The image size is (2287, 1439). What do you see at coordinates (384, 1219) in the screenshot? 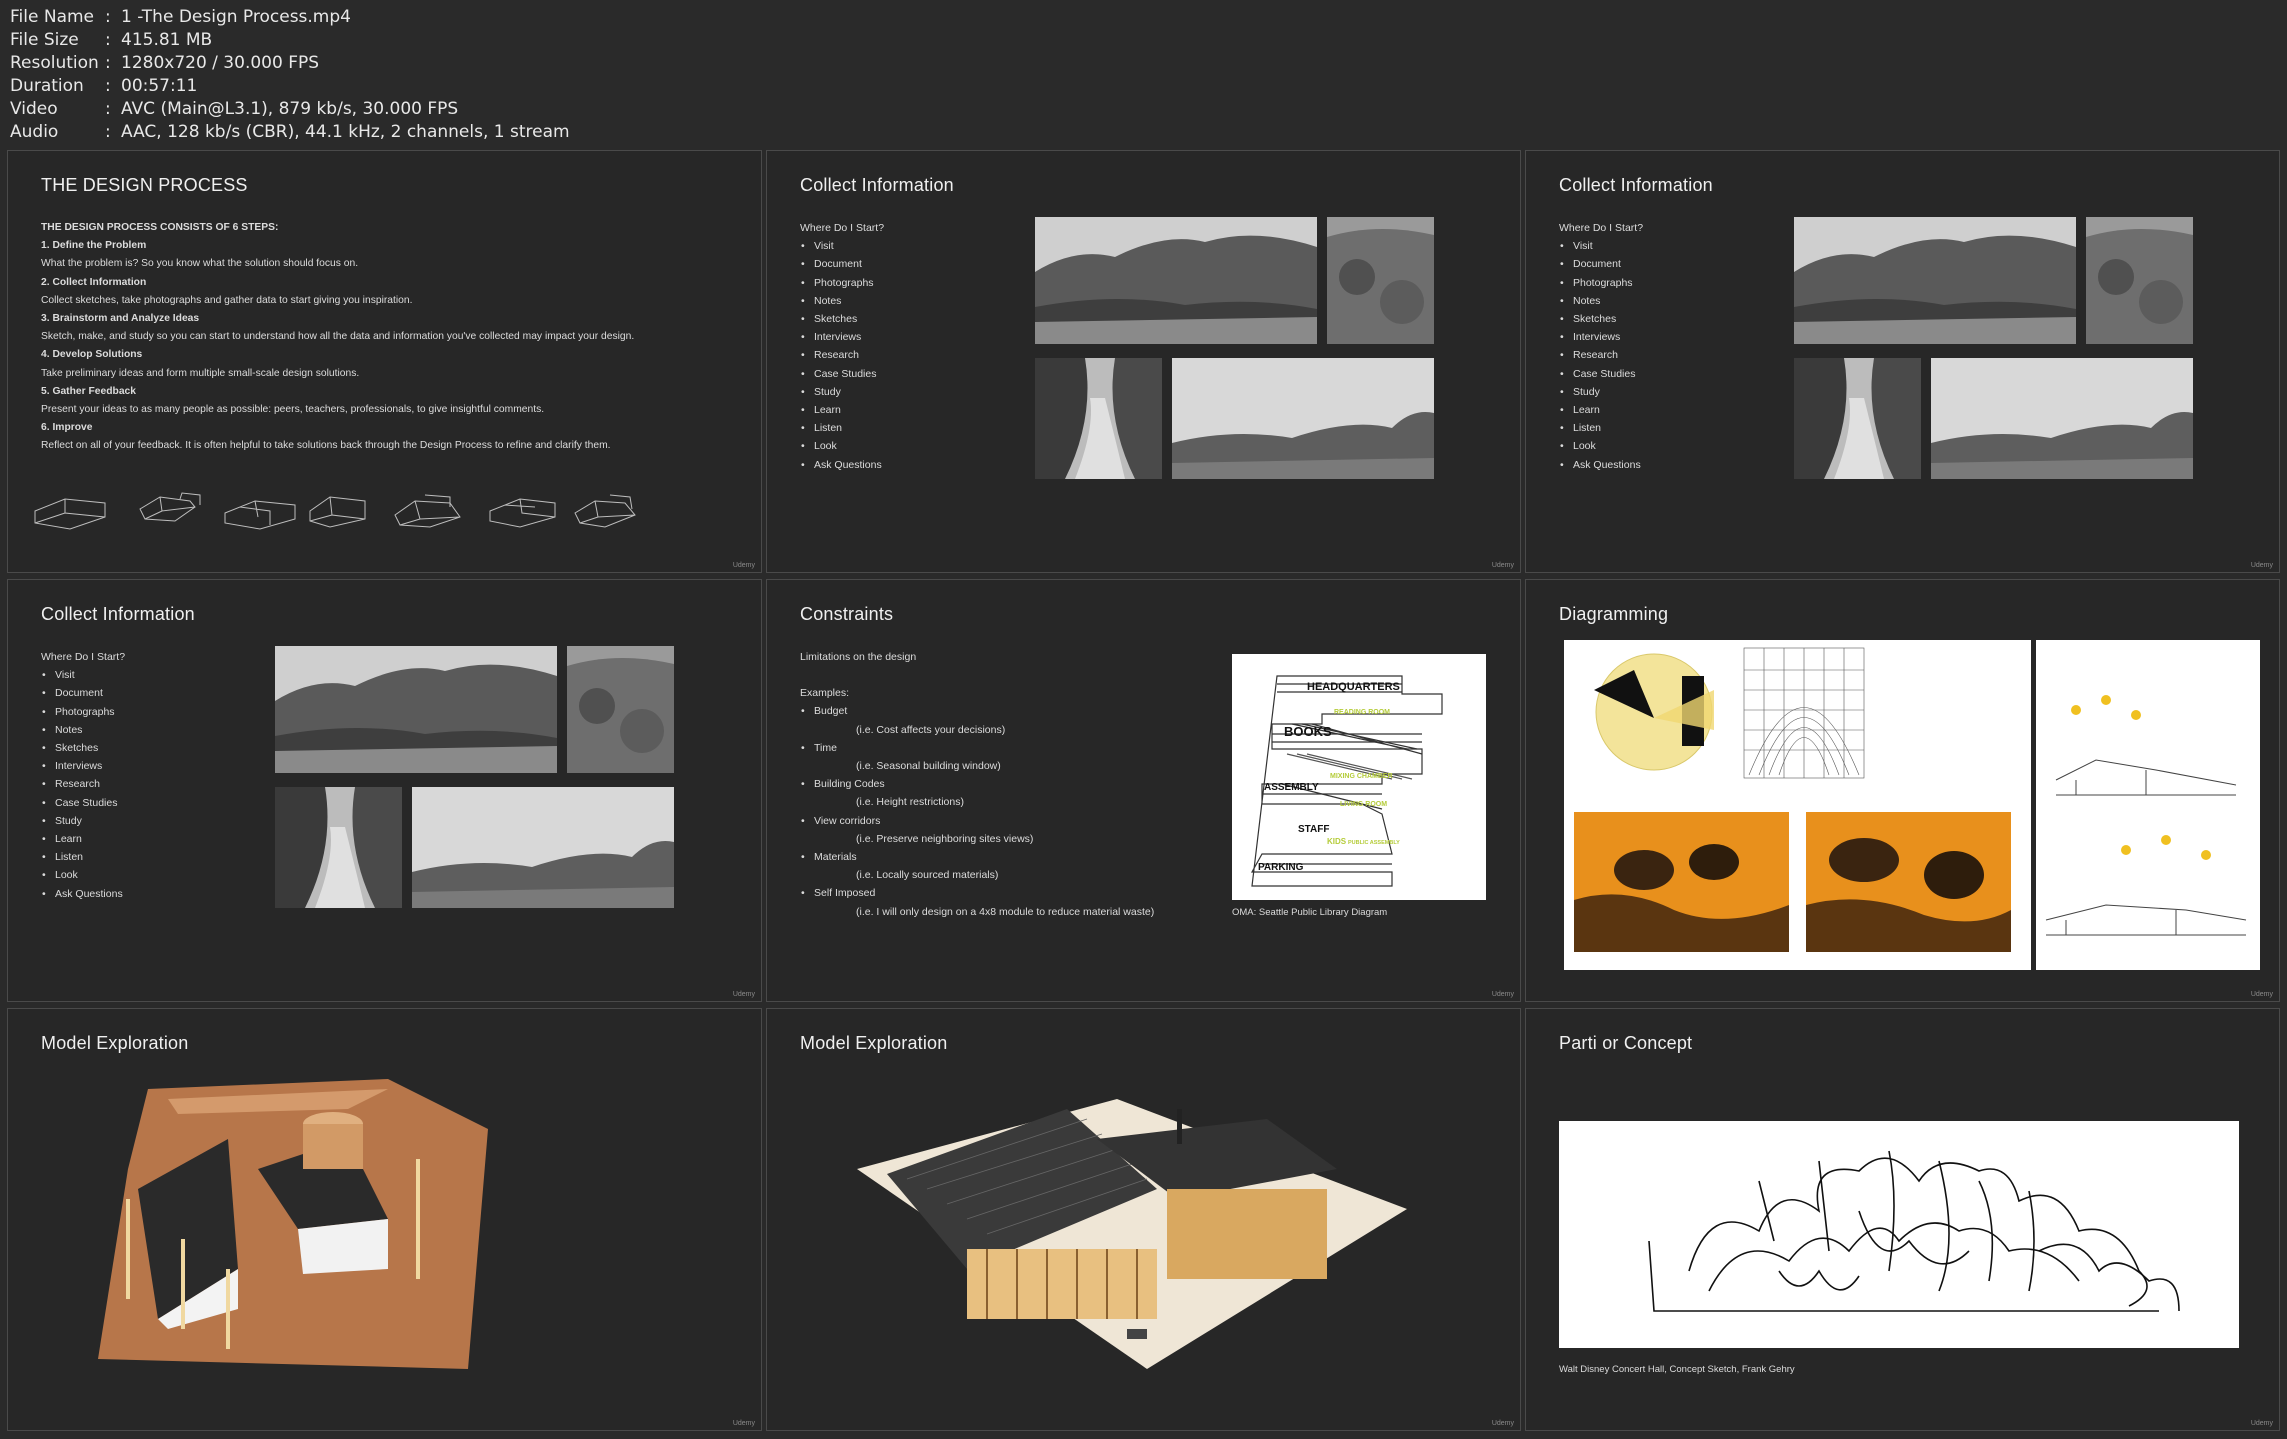
I see `slide-model-exploration-1: Model Exploration Udemy` at bounding box center [384, 1219].